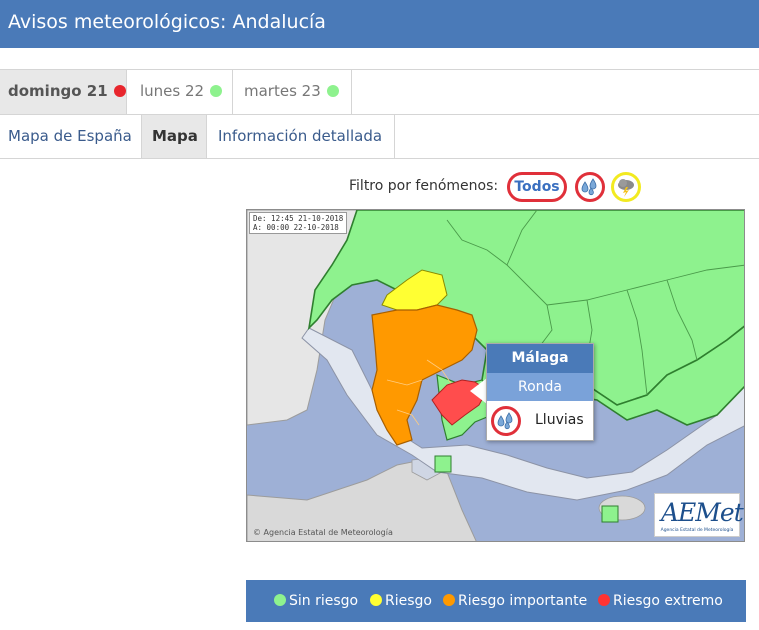  What do you see at coordinates (540, 358) in the screenshot?
I see `popup-province: Málaga` at bounding box center [540, 358].